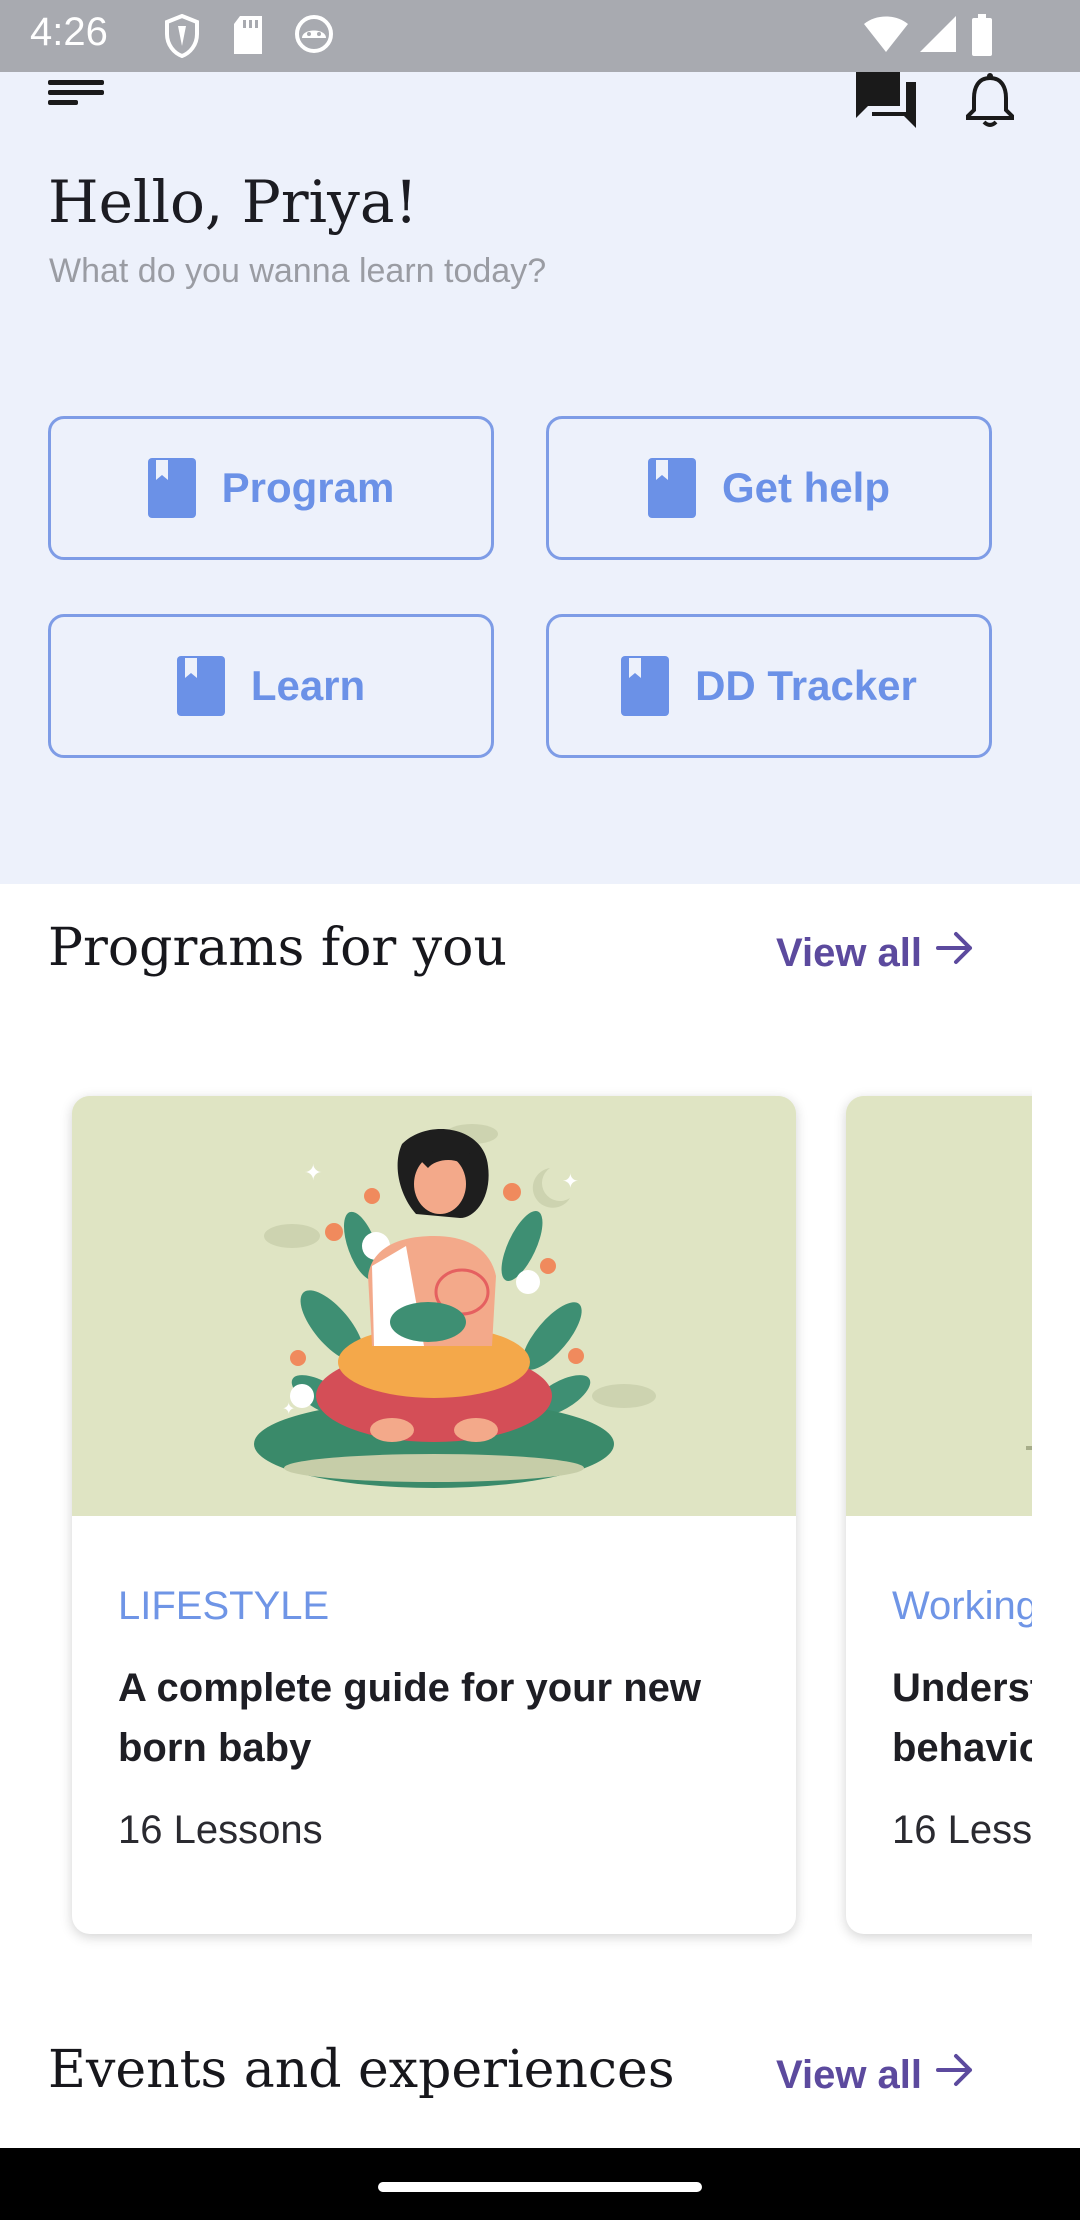 The height and width of the screenshot is (2220, 1080). I want to click on wifi-icon, so click(886, 36).